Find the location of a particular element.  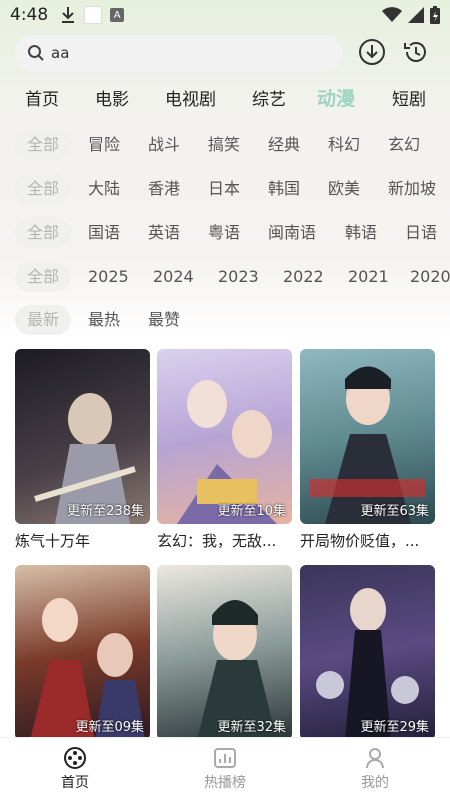

film-reel-icon is located at coordinates (75, 758).